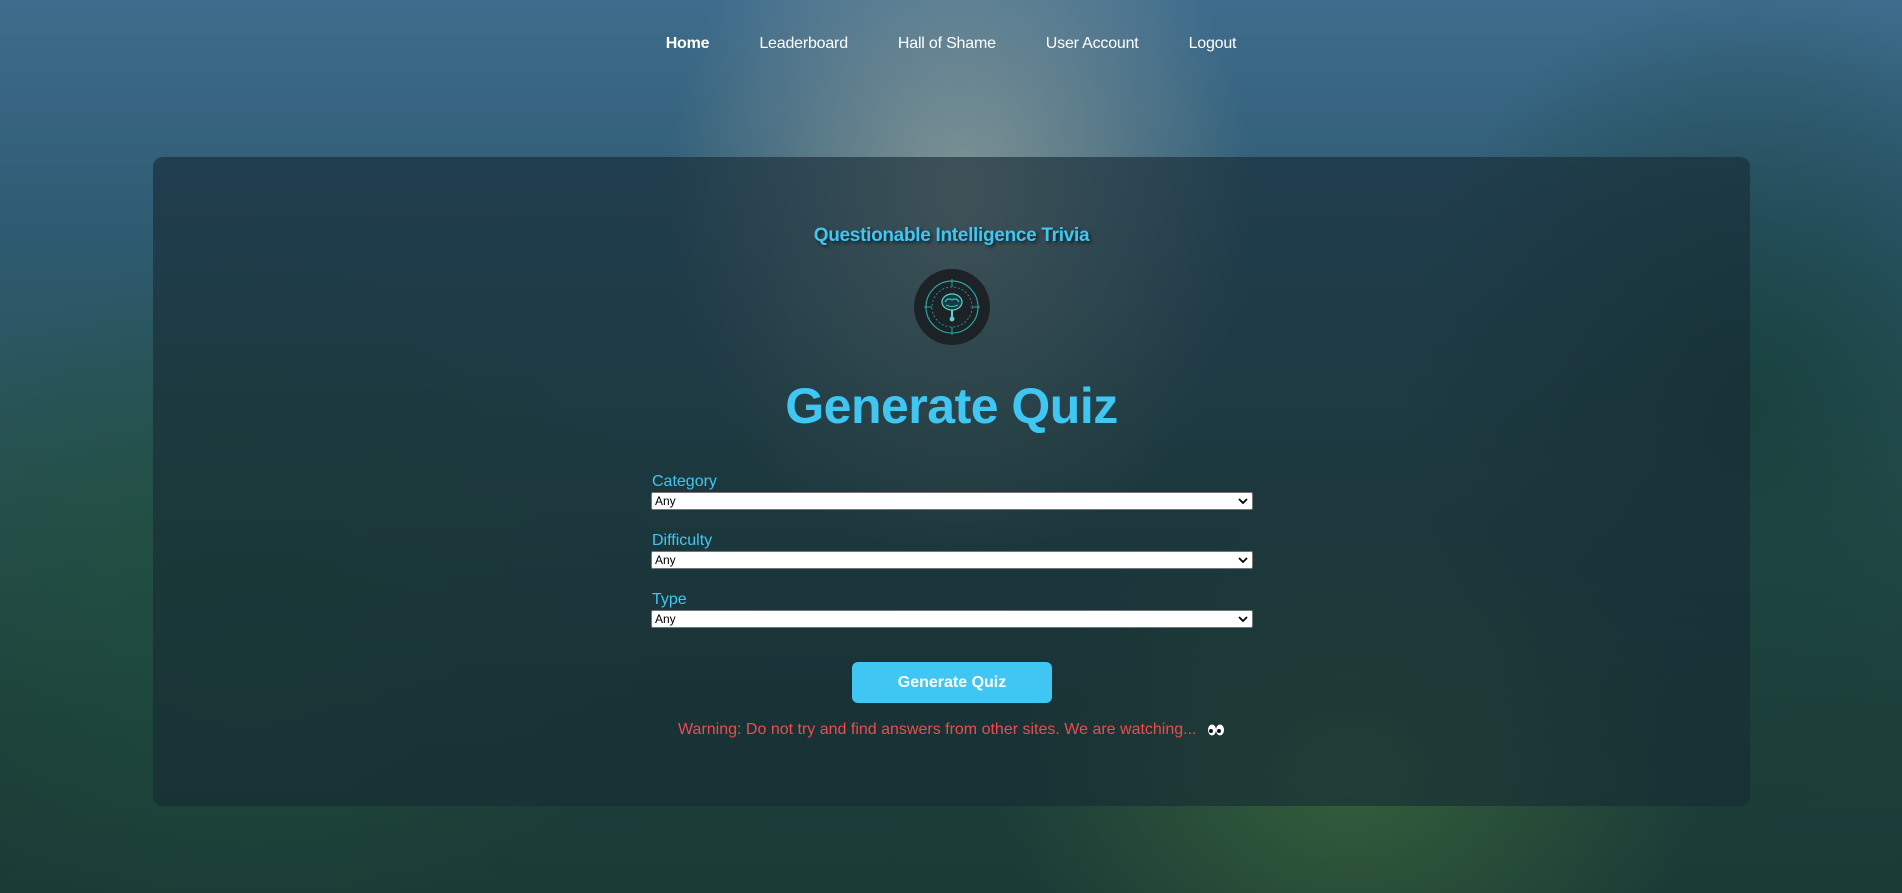  I want to click on difficulty-field: Difficulty Any, so click(952, 550).